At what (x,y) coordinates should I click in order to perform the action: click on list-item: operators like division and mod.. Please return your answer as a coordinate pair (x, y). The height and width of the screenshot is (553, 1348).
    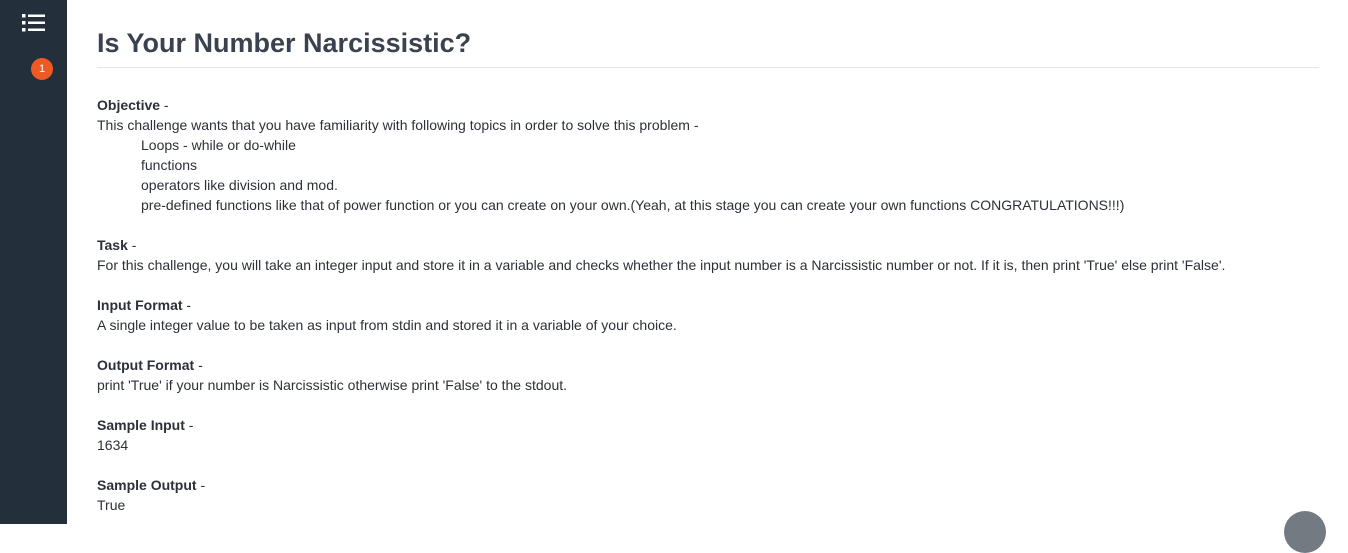
    Looking at the image, I should click on (239, 185).